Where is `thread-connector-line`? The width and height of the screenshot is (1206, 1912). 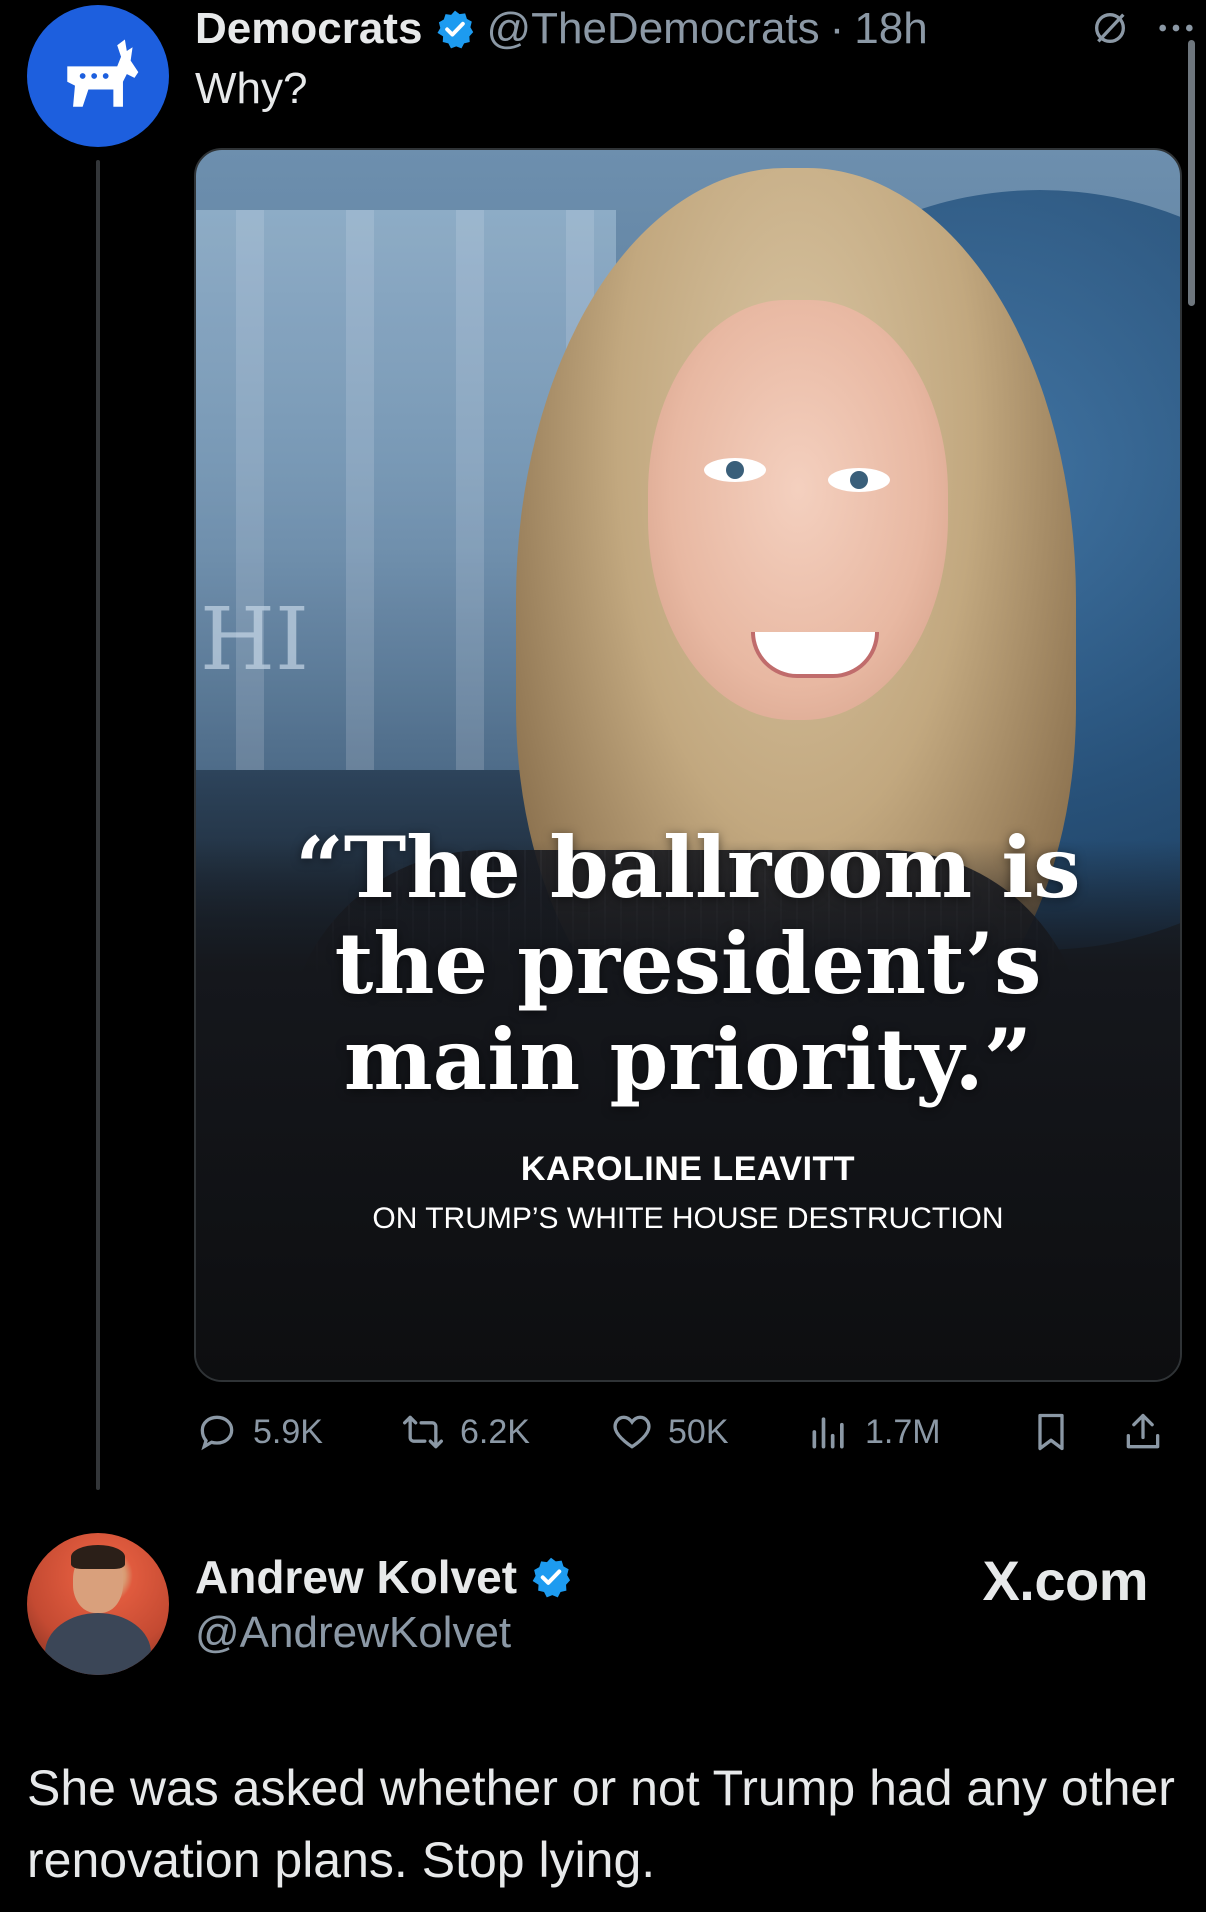 thread-connector-line is located at coordinates (98, 825).